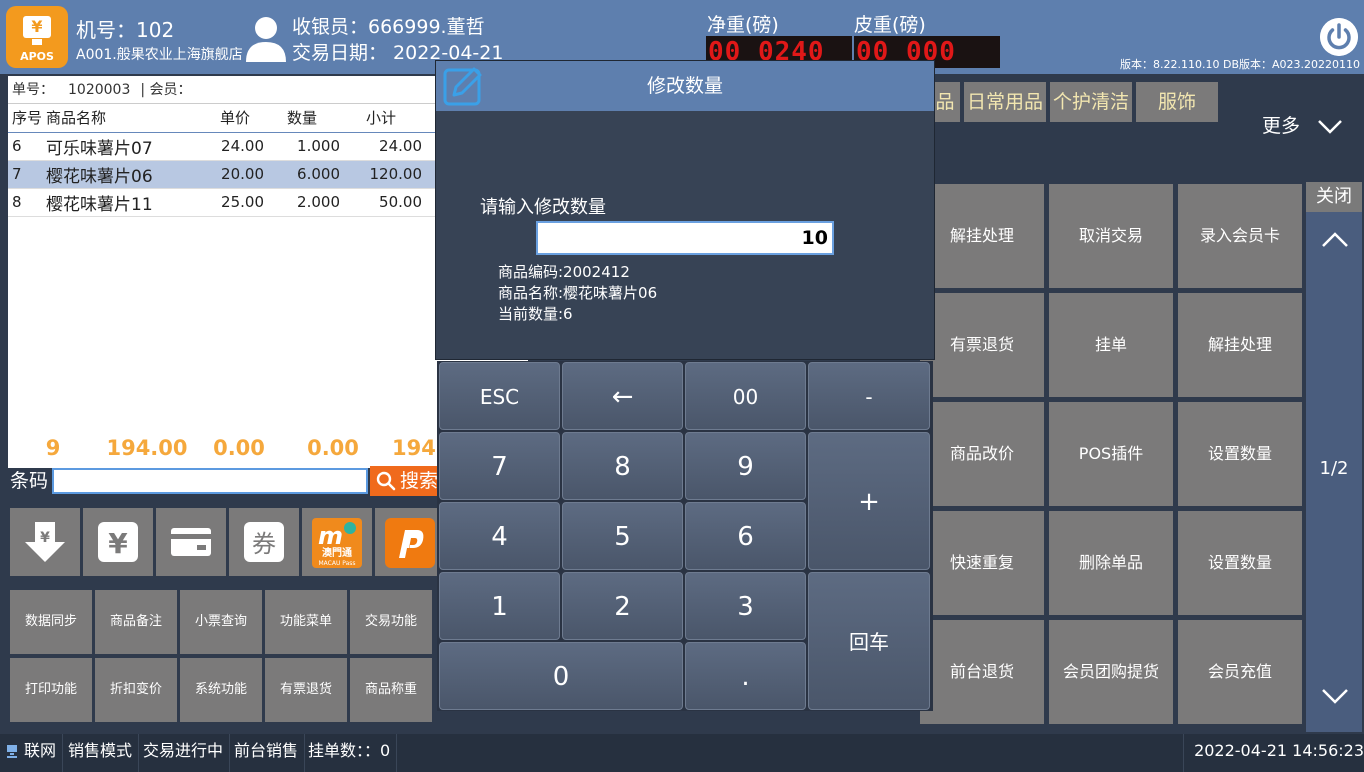 This screenshot has height=772, width=1364. What do you see at coordinates (982, 454) in the screenshot?
I see `change-price-button: 商品改价` at bounding box center [982, 454].